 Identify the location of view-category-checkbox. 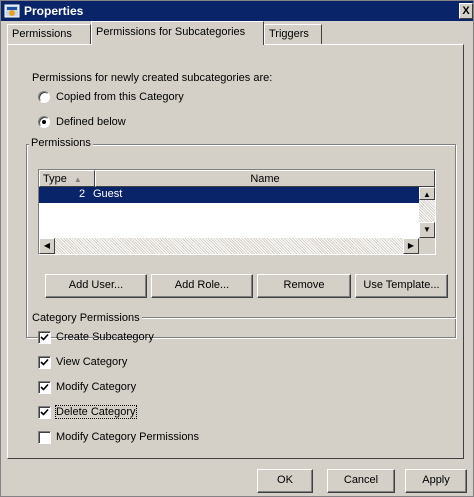
(44, 362).